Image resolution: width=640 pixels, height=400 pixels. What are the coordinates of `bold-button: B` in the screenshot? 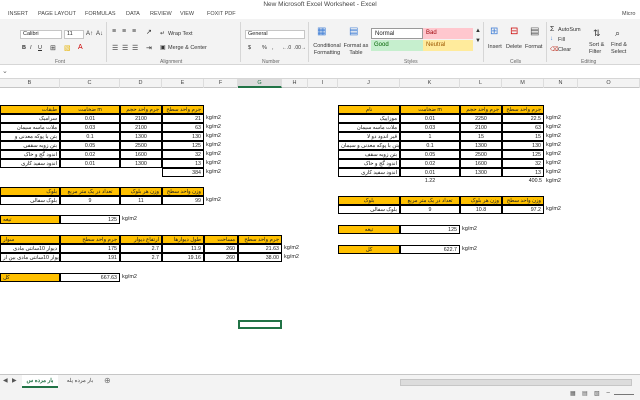 It's located at (24, 48).